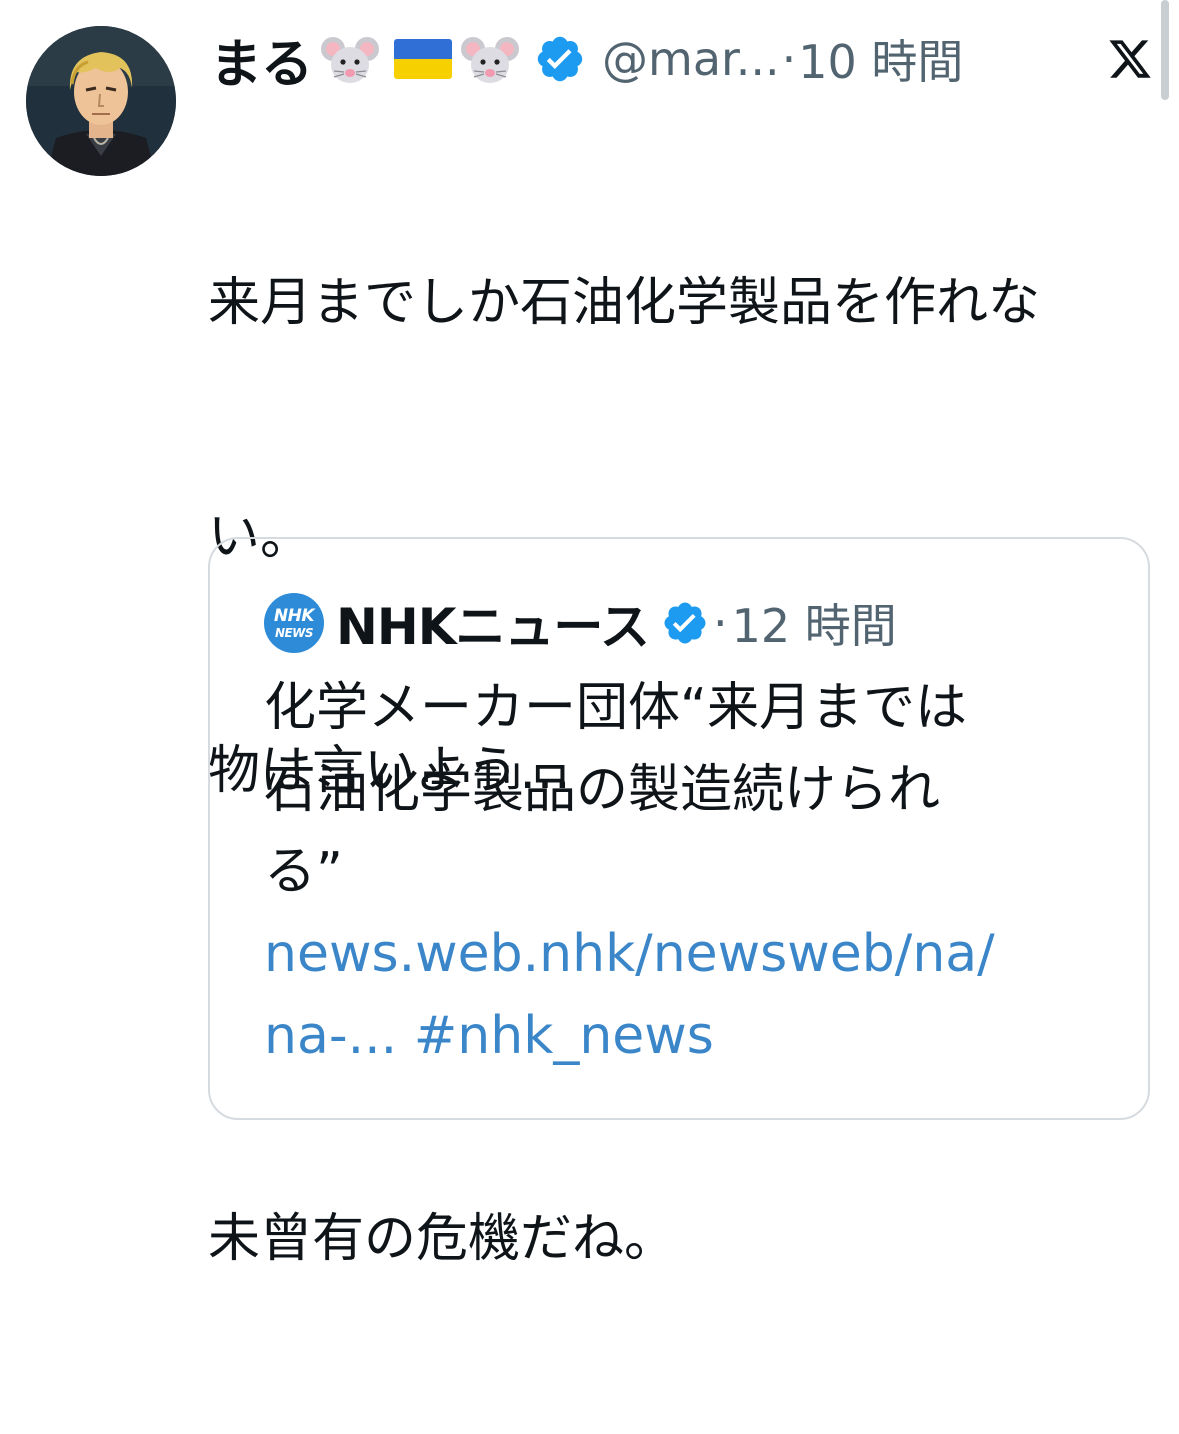  I want to click on hashtag-link: #nhk_news, so click(564, 1036).